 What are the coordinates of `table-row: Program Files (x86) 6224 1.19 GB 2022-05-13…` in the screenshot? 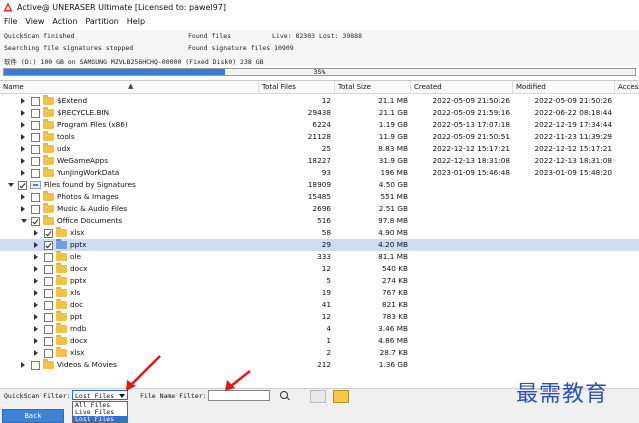 It's located at (319, 125).